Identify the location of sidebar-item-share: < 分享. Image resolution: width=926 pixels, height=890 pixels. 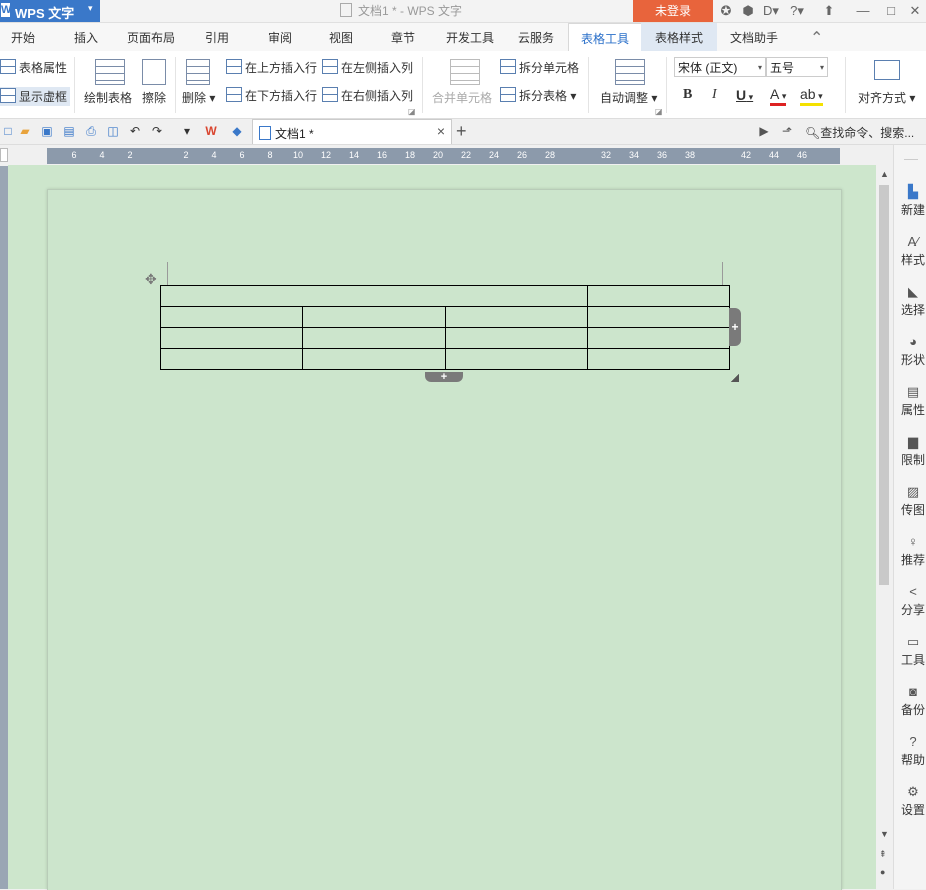
(910, 601).